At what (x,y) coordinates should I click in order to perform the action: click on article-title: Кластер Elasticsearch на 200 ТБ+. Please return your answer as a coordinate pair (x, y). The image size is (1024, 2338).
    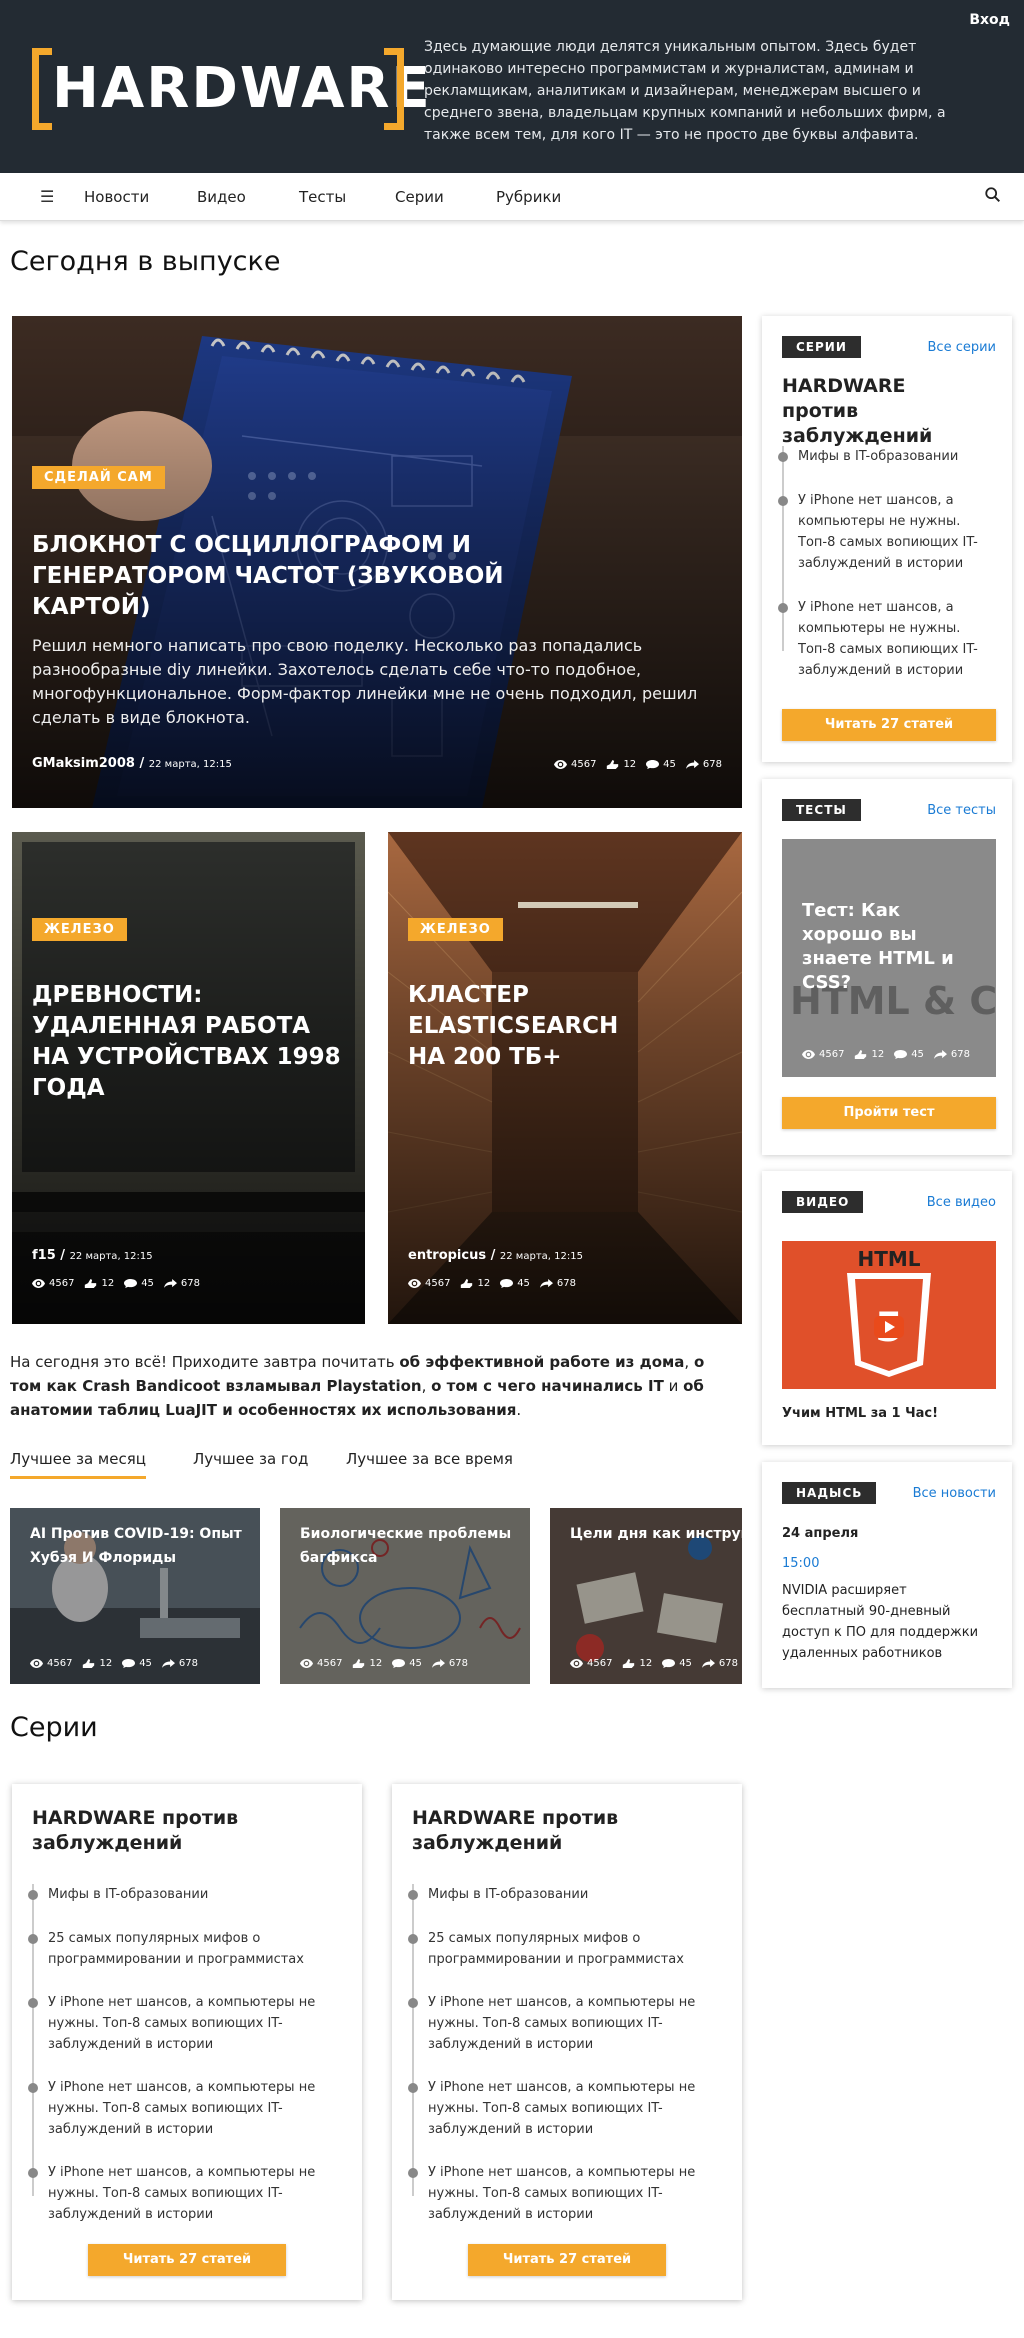
    Looking at the image, I should click on (513, 1026).